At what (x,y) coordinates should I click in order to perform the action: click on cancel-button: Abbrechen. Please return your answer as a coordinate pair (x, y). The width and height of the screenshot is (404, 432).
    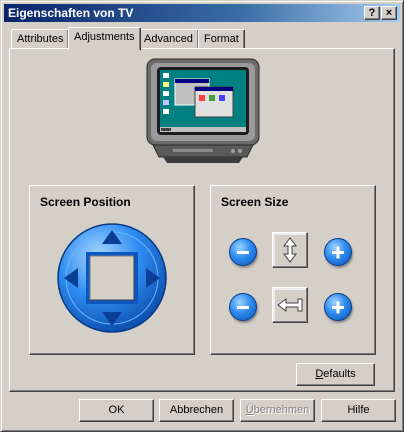
    Looking at the image, I should click on (196, 410).